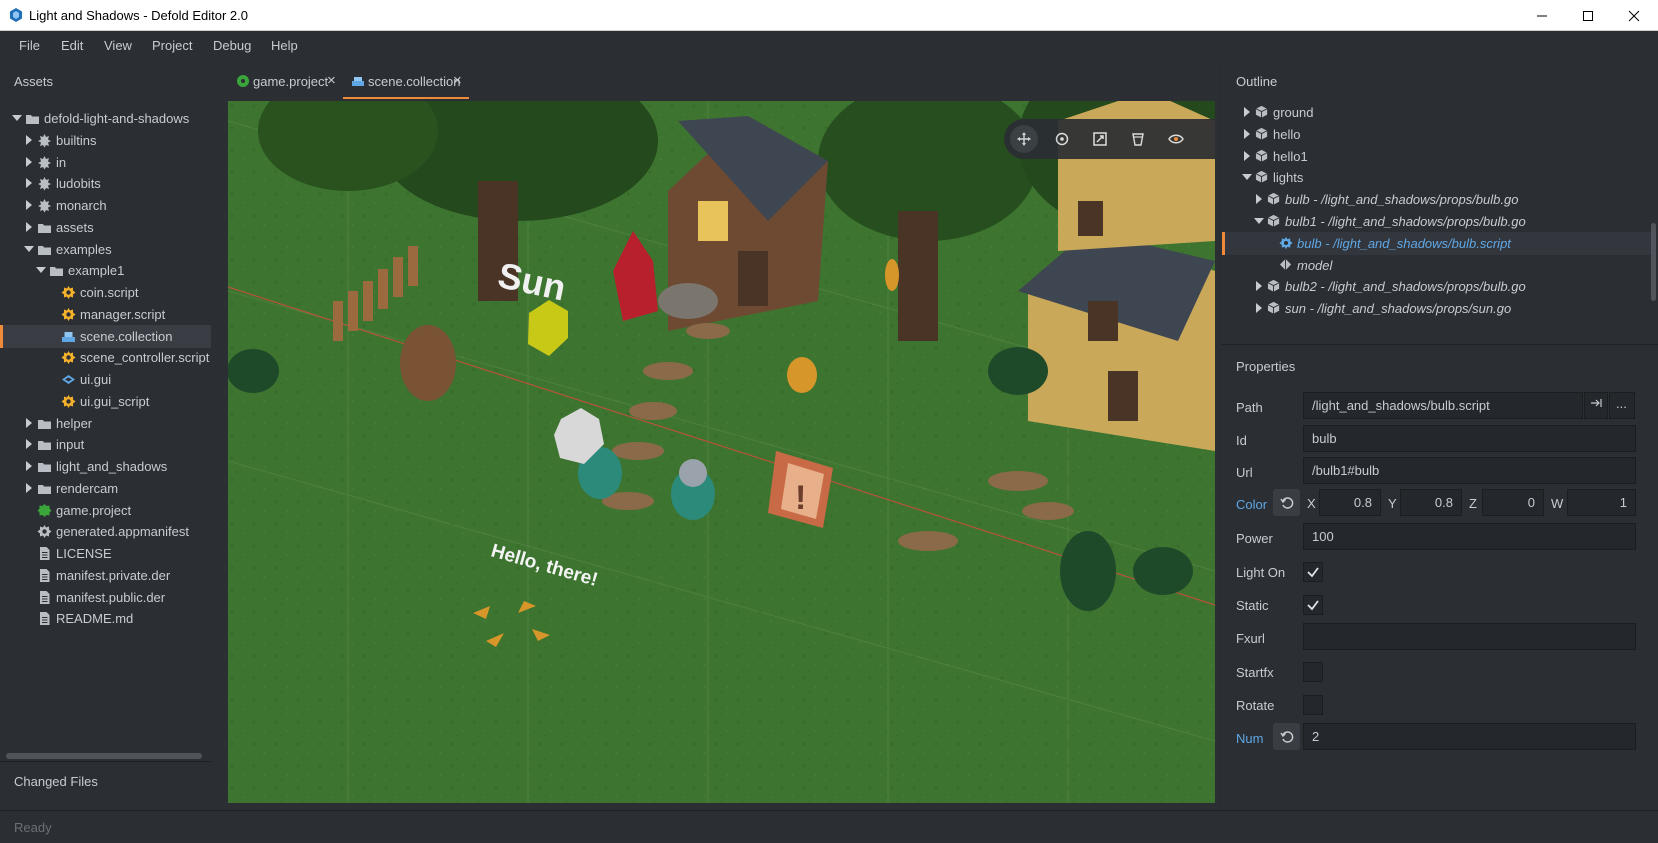 This screenshot has height=843, width=1658. Describe the element at coordinates (1286, 502) in the screenshot. I see `color-reset-button` at that location.